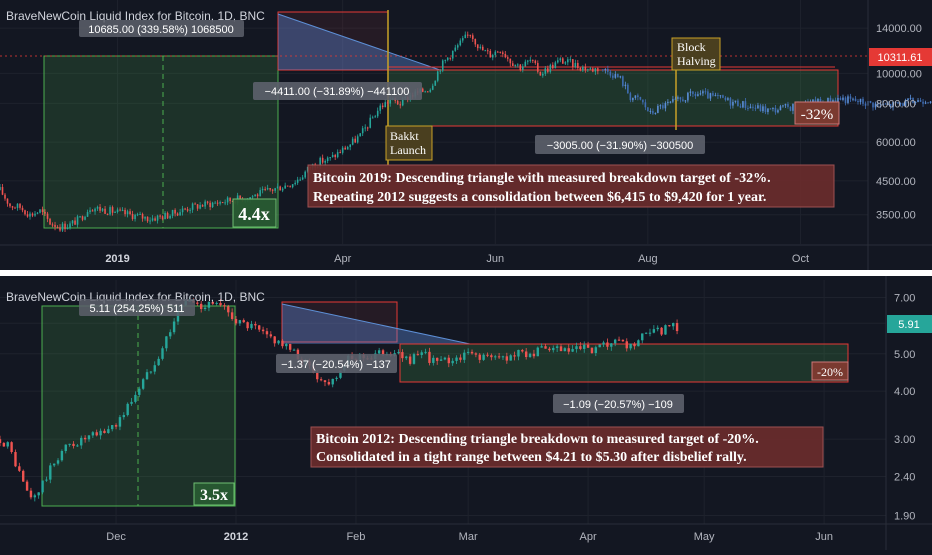 Image resolution: width=932 pixels, height=555 pixels. What do you see at coordinates (624, 363) in the screenshot?
I see `bottom-consolidation-box` at bounding box center [624, 363].